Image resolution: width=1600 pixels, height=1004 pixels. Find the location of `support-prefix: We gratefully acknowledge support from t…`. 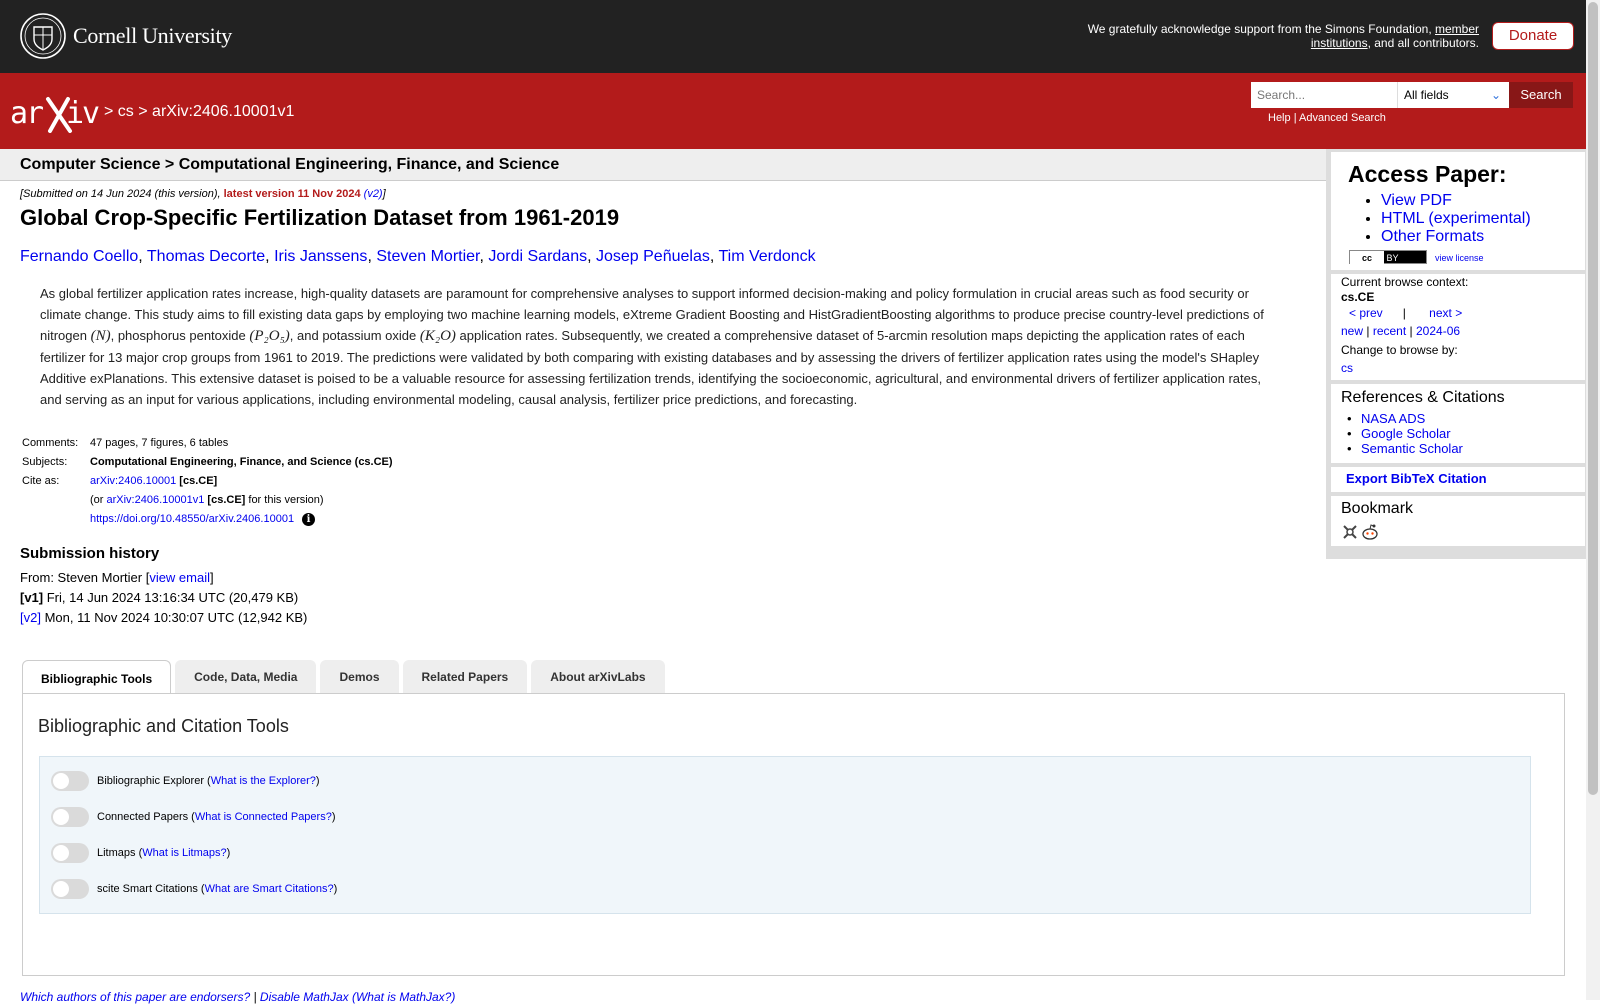

support-prefix: We gratefully acknowledge support from t… is located at coordinates (1261, 29).